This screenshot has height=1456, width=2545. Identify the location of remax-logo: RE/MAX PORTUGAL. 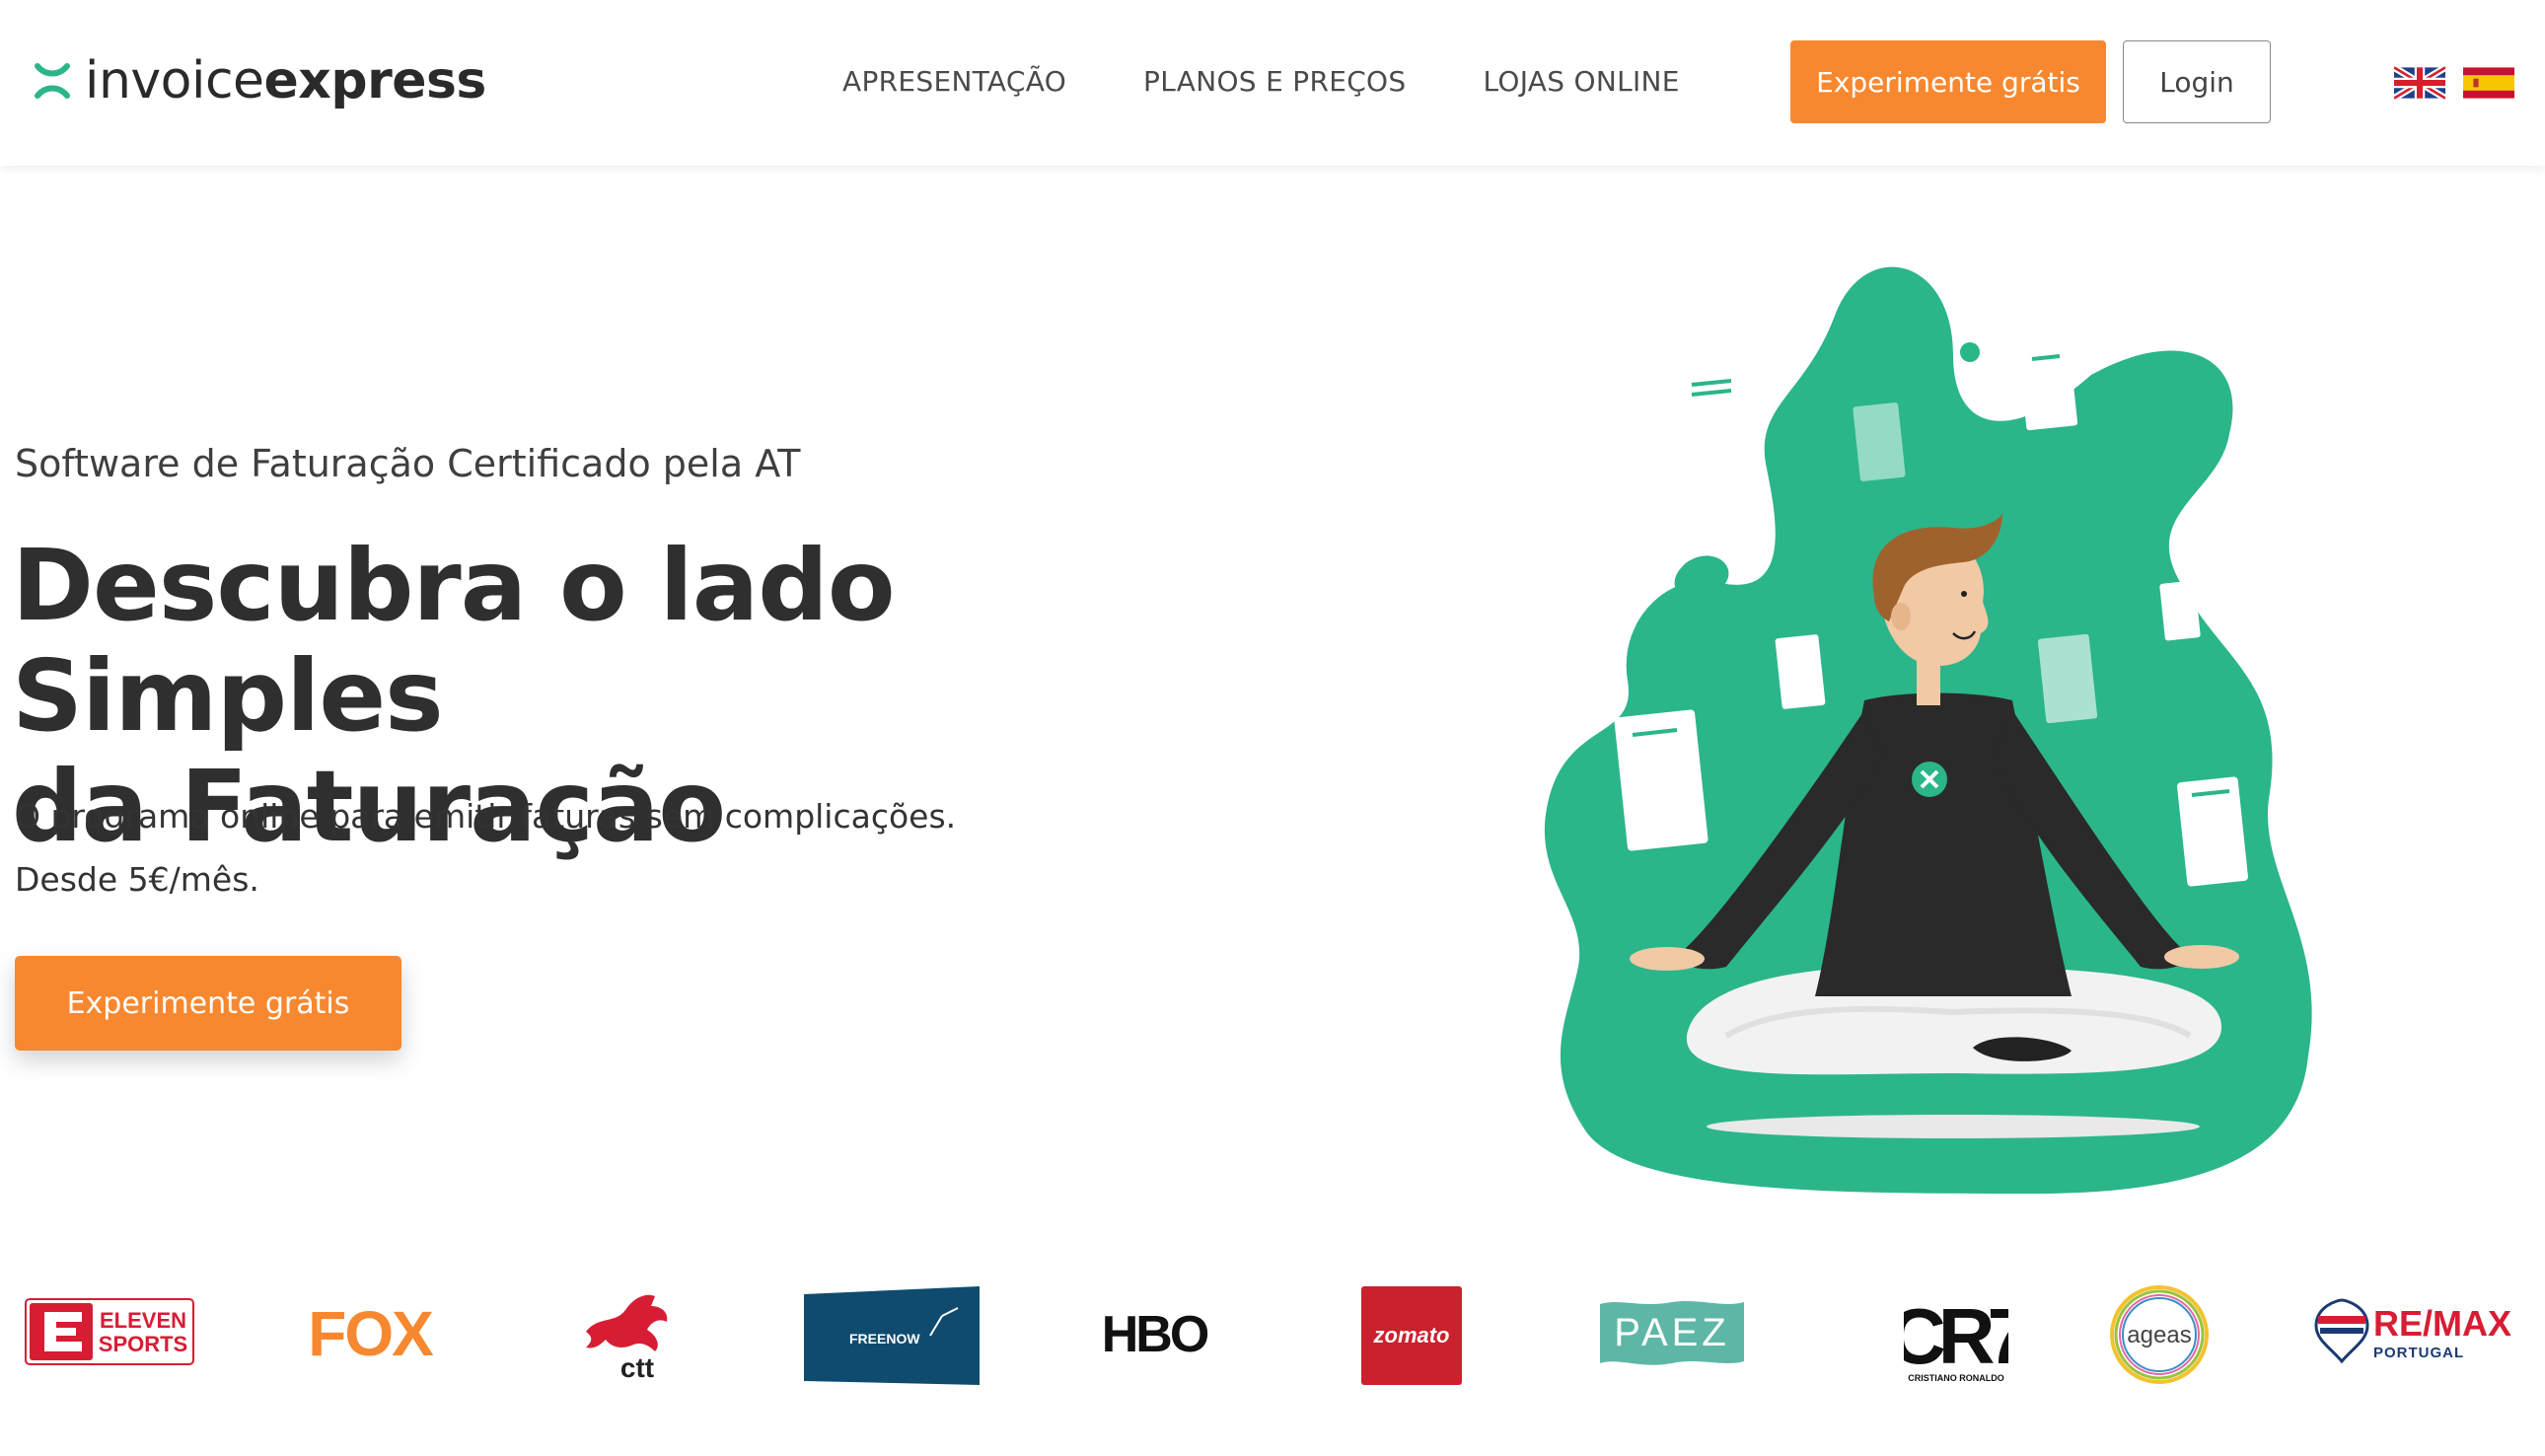
(2424, 1333).